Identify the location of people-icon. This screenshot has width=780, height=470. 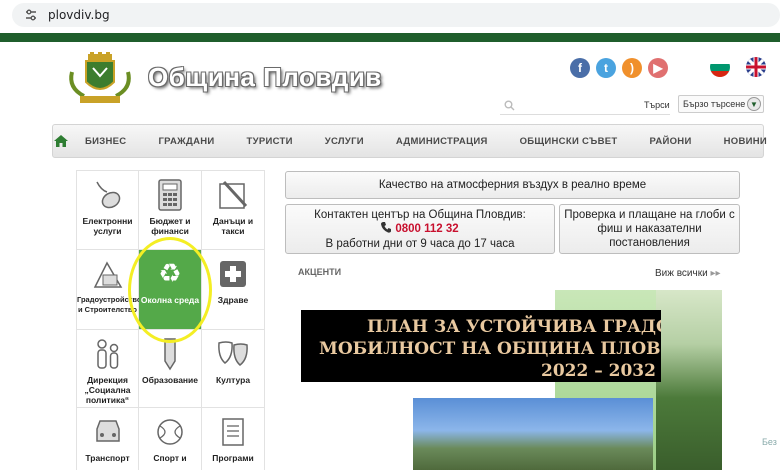
(108, 354).